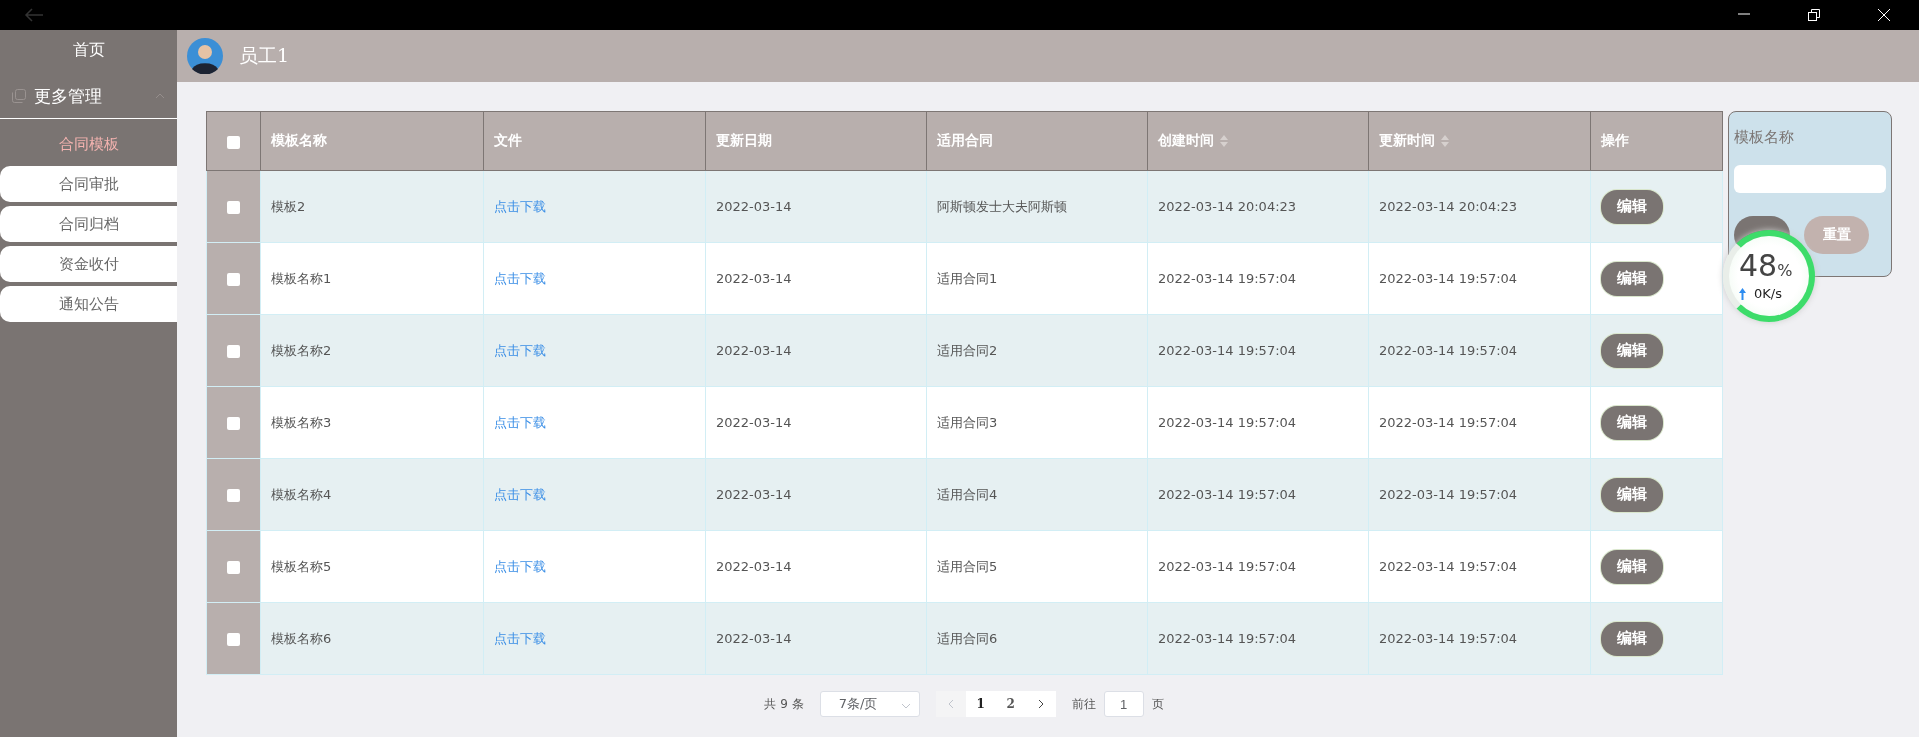 This screenshot has height=737, width=1919. I want to click on field-label: 模板名称, so click(1764, 137).